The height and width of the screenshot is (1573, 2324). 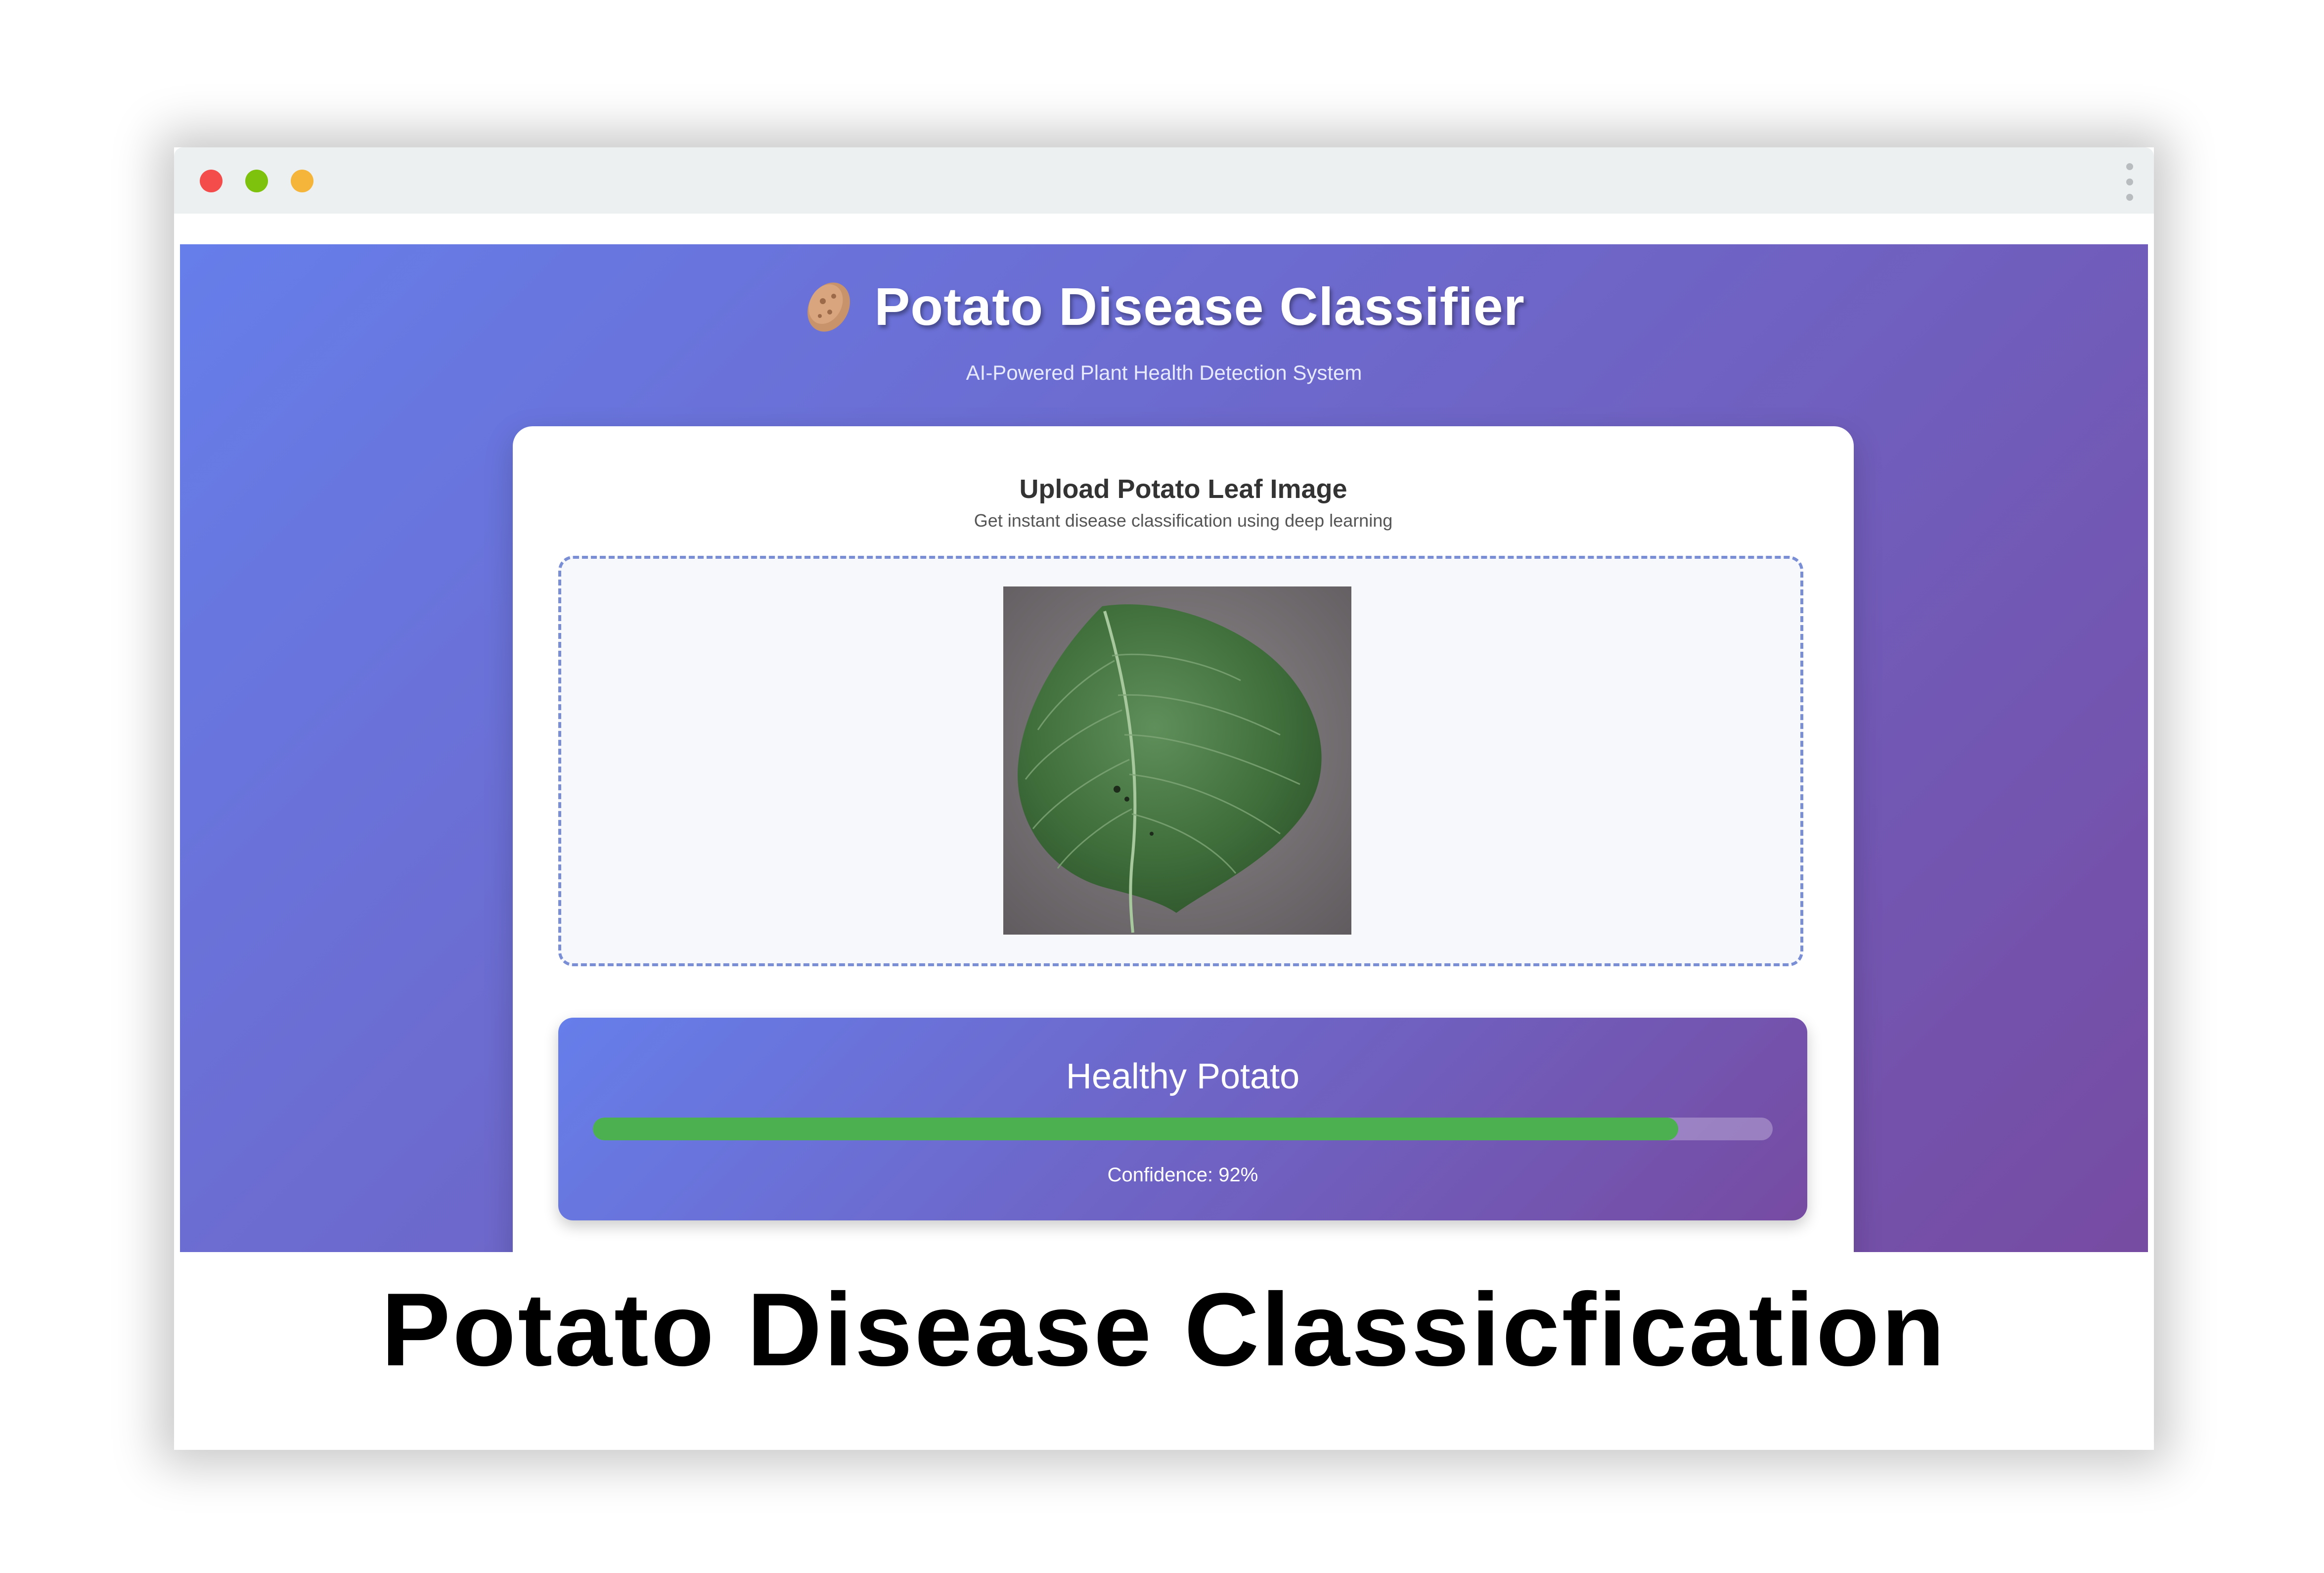 What do you see at coordinates (2130, 182) in the screenshot?
I see `more-menu-icon` at bounding box center [2130, 182].